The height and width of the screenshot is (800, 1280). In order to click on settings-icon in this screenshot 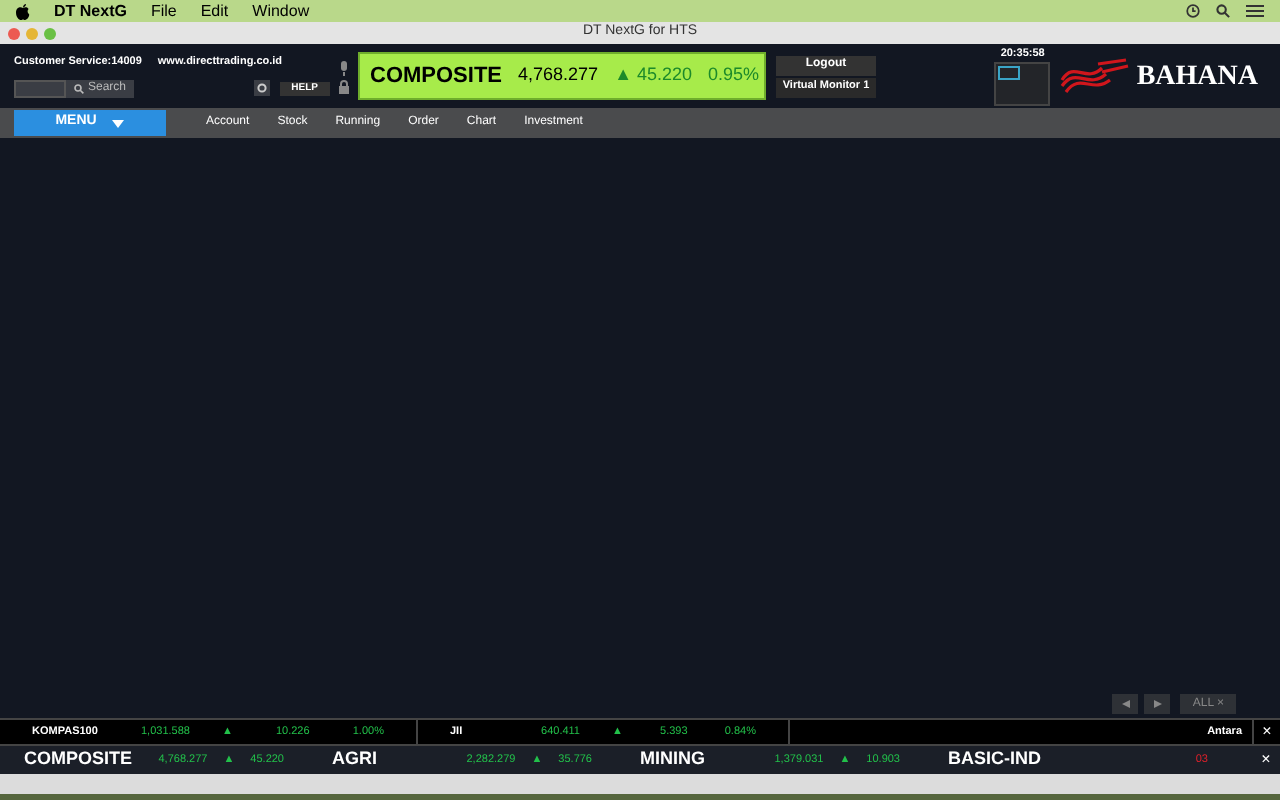, I will do `click(261, 88)`.